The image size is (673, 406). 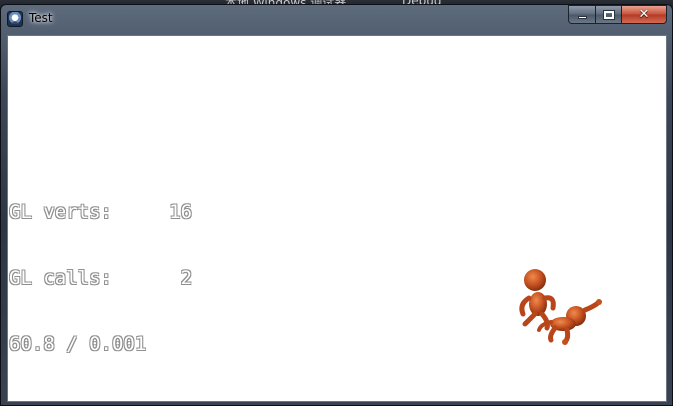 I want to click on window-title: Test, so click(x=41, y=18).